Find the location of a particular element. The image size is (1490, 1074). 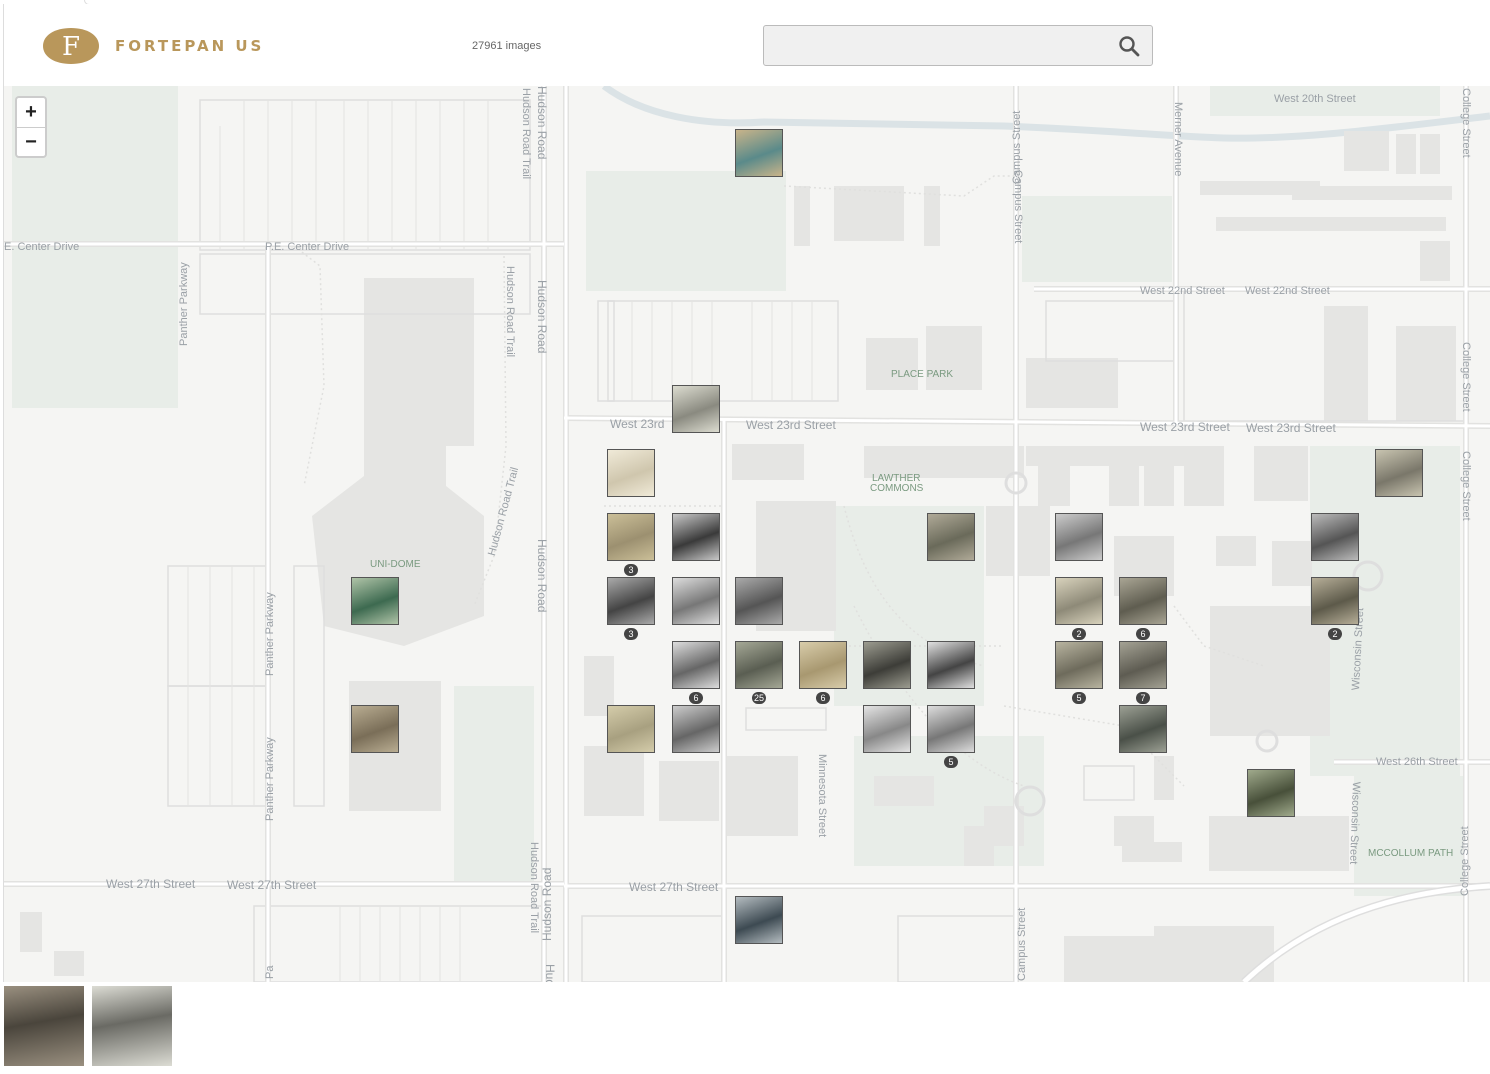

search-input is located at coordinates (946, 45).